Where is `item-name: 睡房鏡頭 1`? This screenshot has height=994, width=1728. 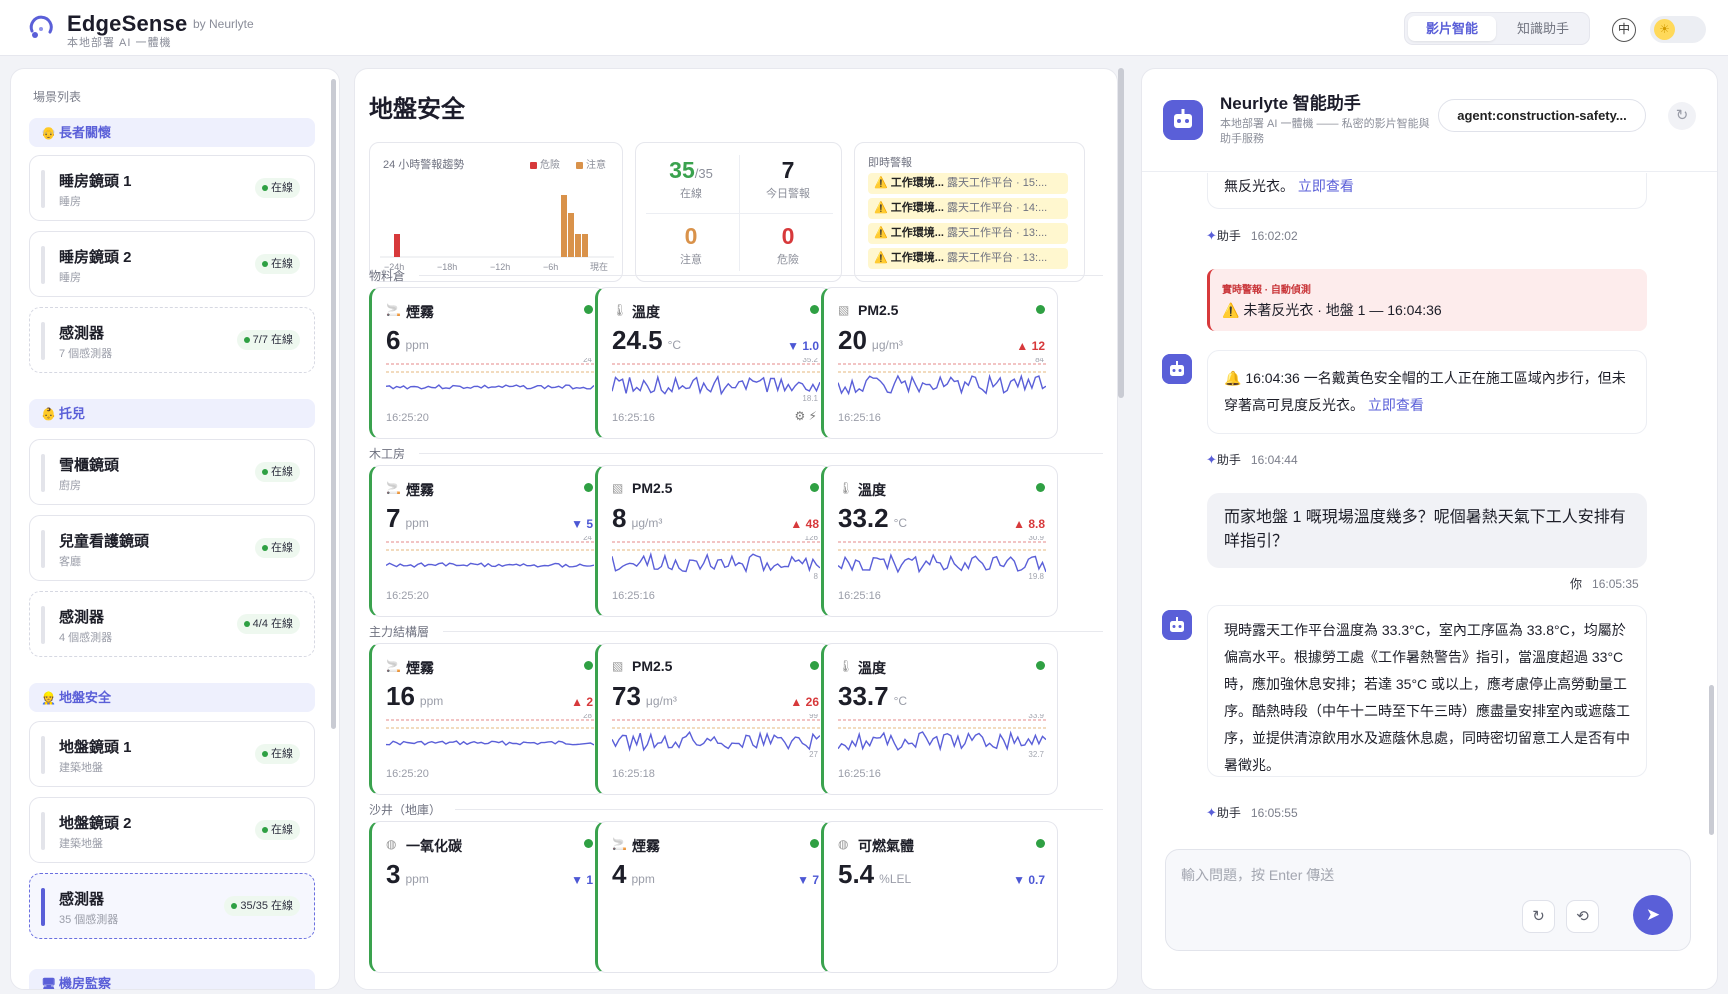 item-name: 睡房鏡頭 1 is located at coordinates (95, 181).